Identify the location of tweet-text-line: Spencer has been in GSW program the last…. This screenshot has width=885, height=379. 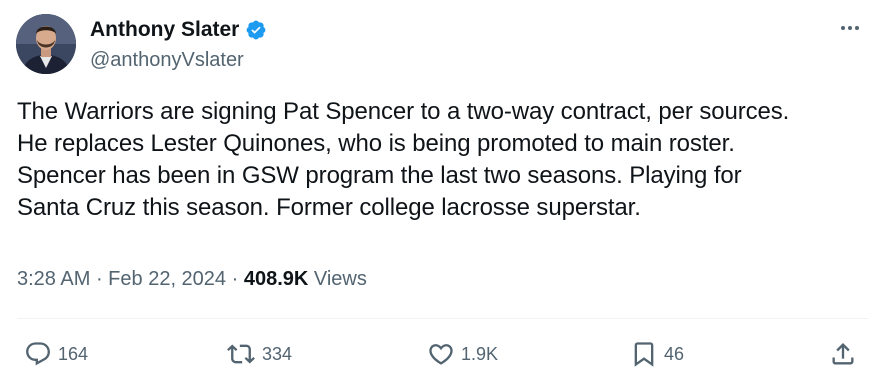
(379, 175).